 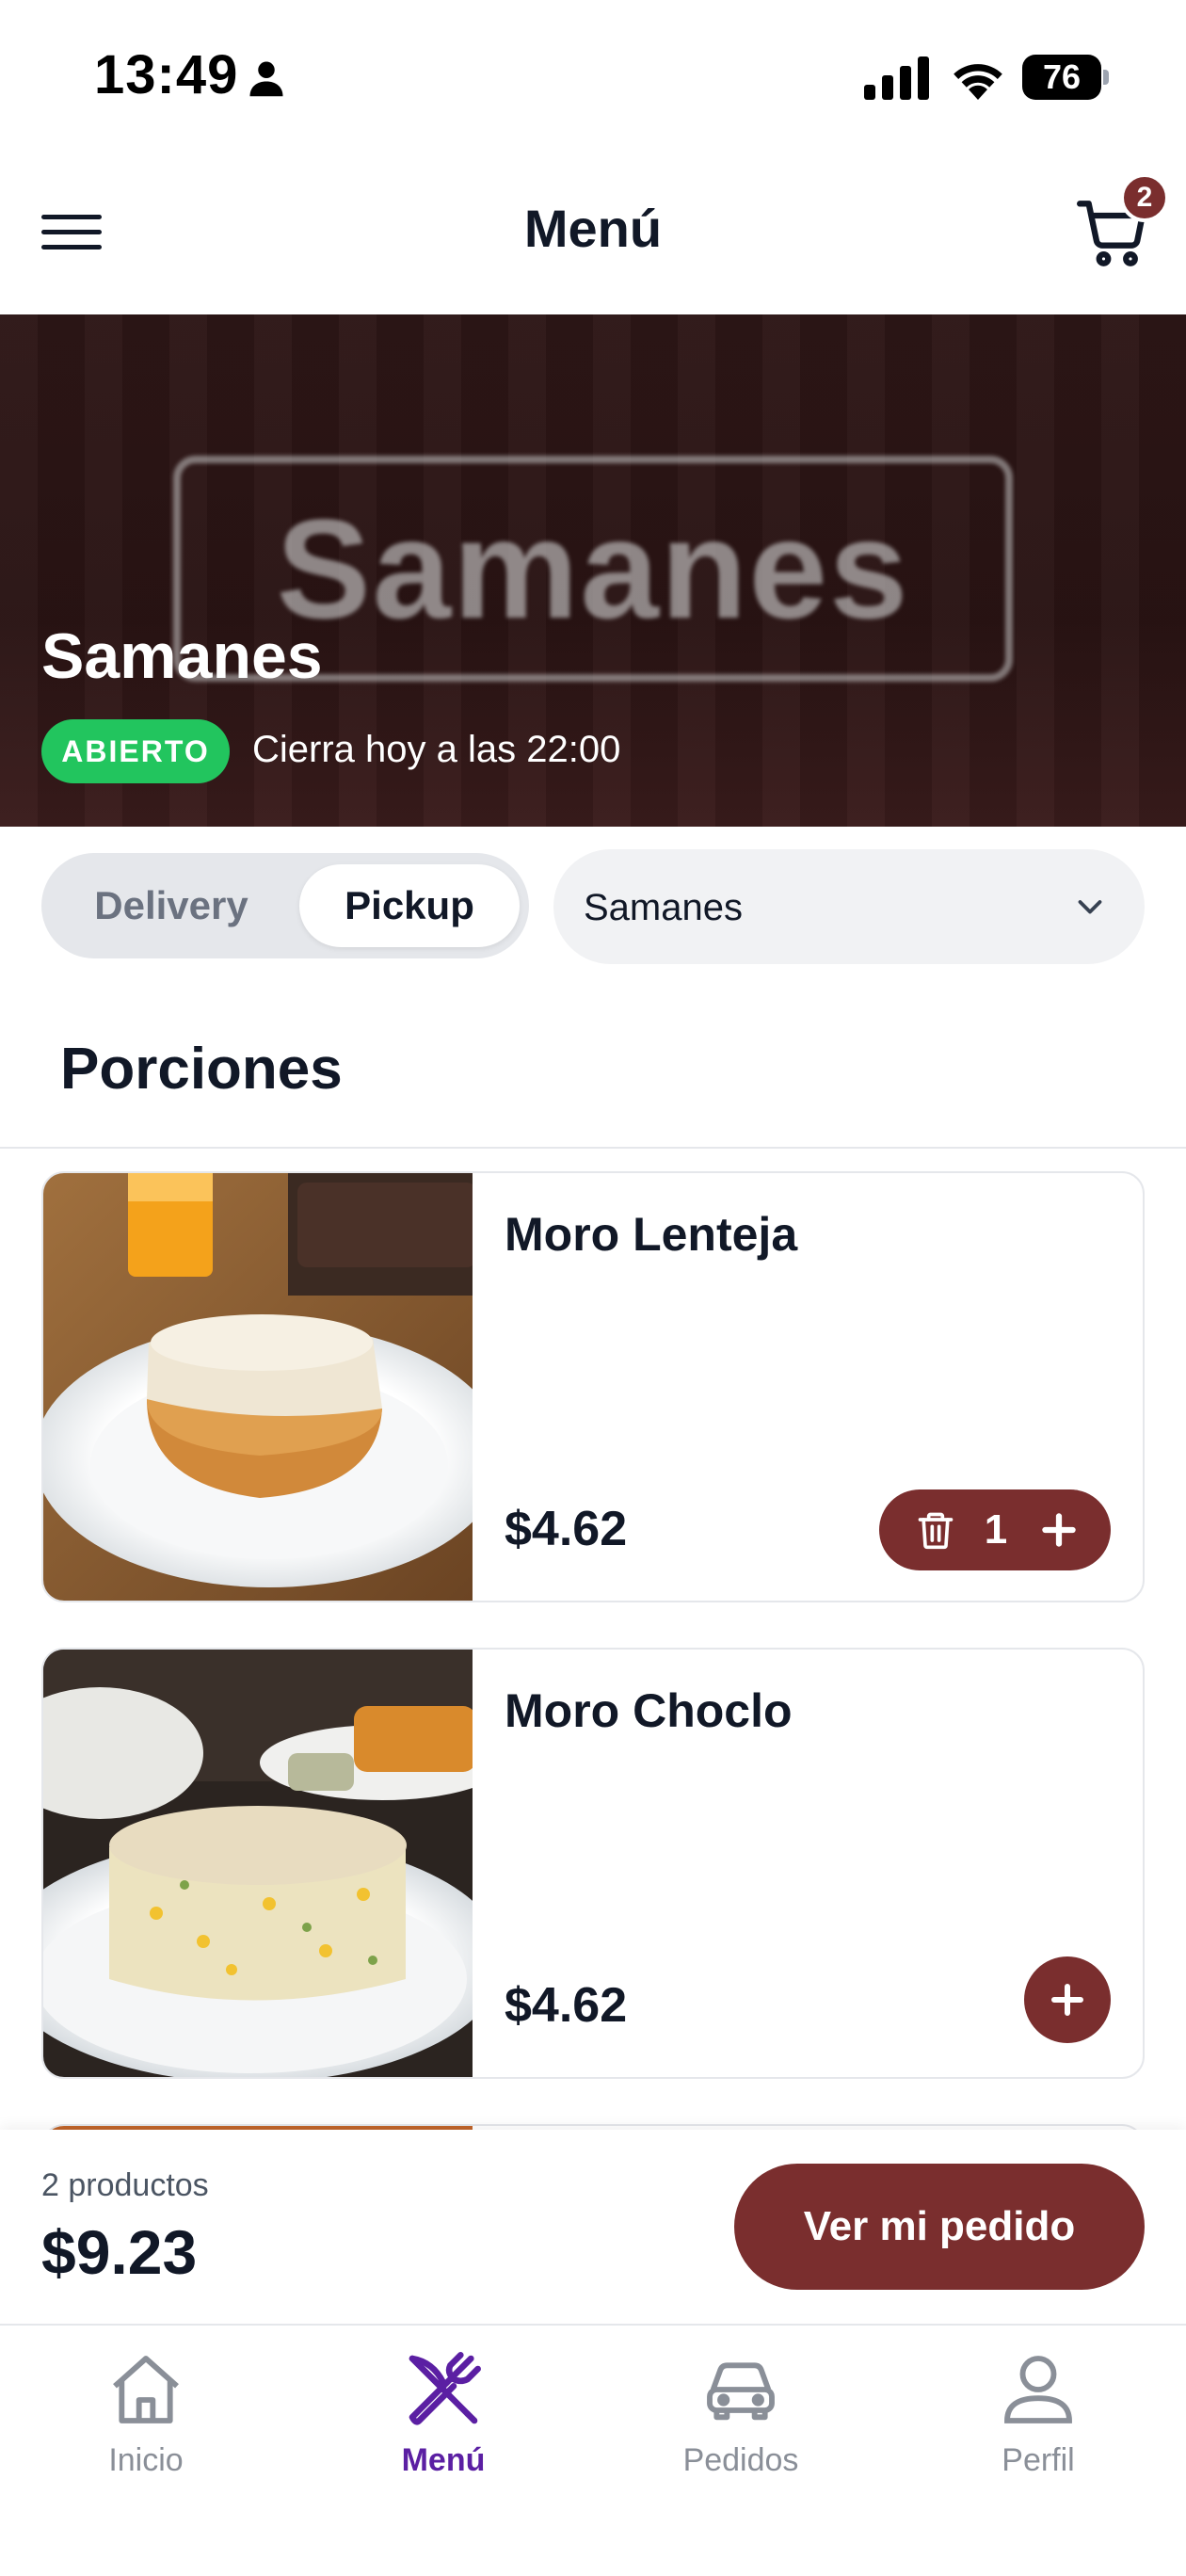 I want to click on utensils-icon, so click(x=445, y=2388).